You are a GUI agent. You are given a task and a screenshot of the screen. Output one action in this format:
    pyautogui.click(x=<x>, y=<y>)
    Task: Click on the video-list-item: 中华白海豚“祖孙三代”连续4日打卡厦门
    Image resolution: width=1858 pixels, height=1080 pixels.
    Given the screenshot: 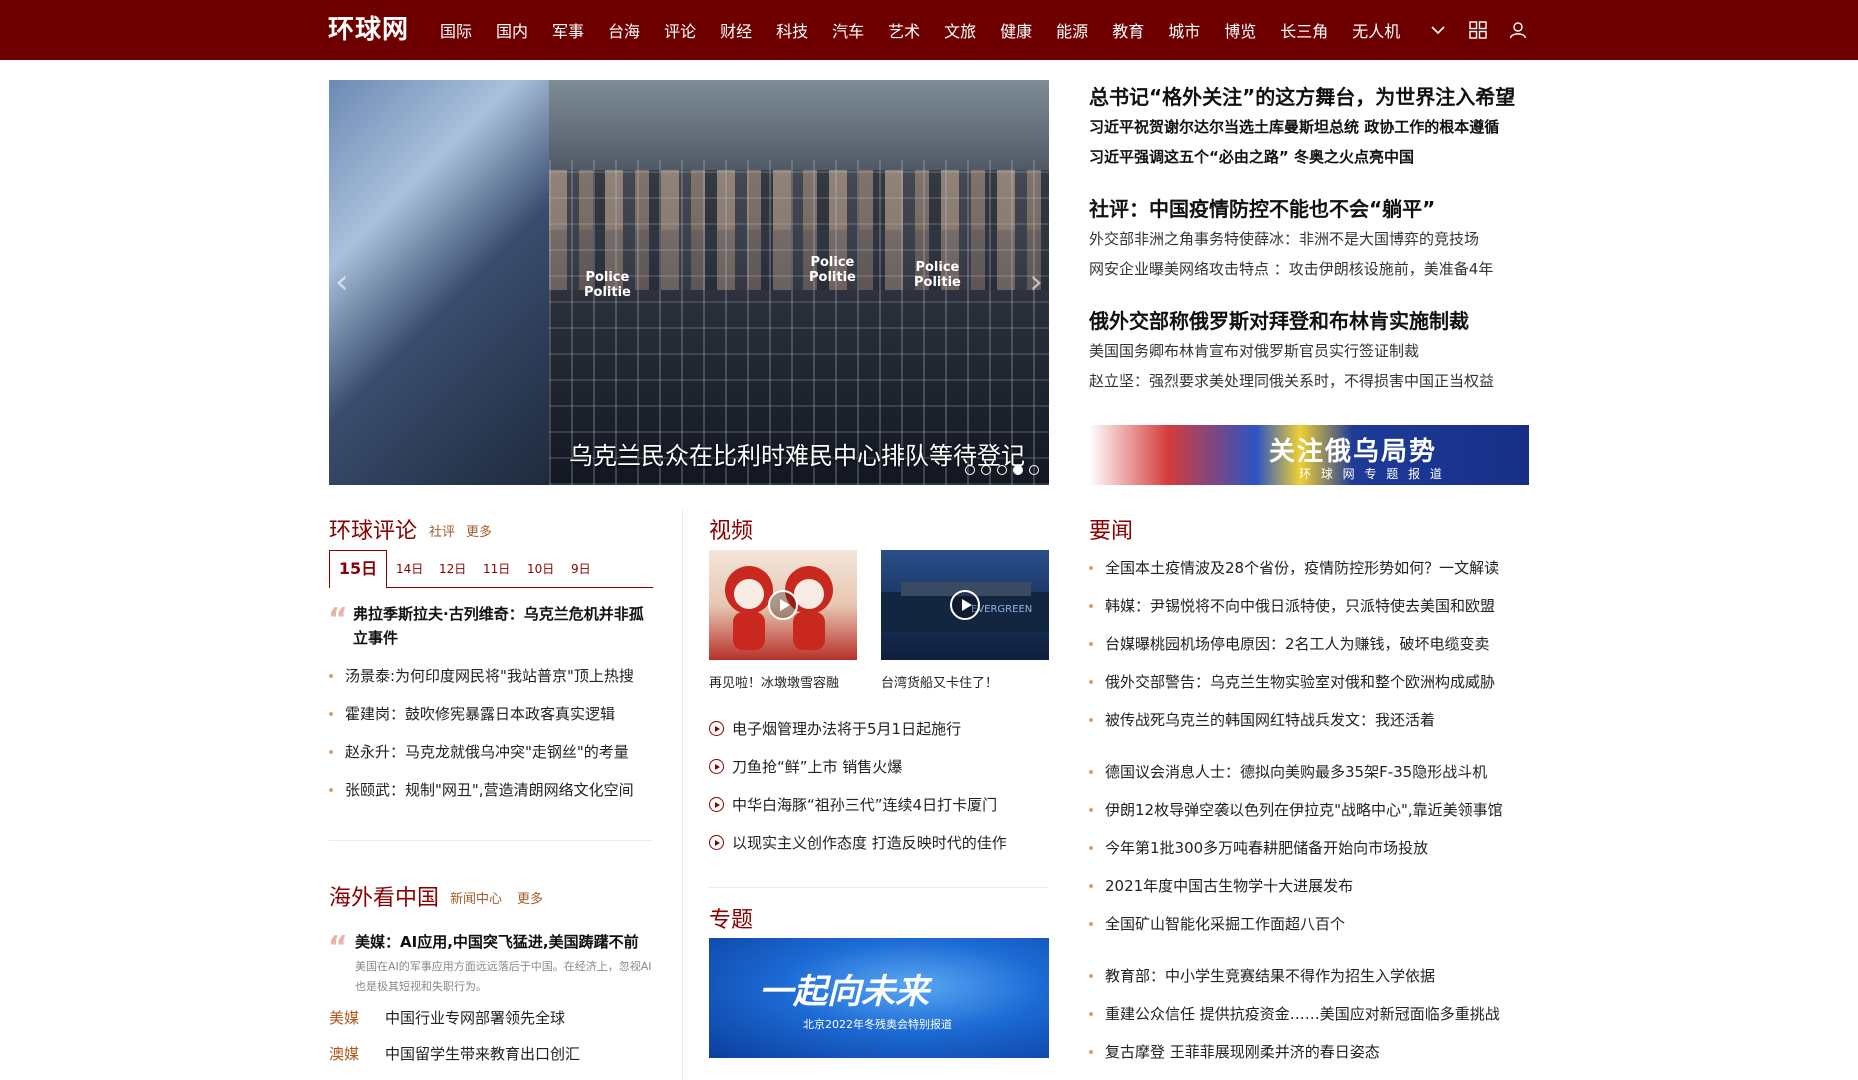 What is the action you would take?
    pyautogui.click(x=853, y=804)
    